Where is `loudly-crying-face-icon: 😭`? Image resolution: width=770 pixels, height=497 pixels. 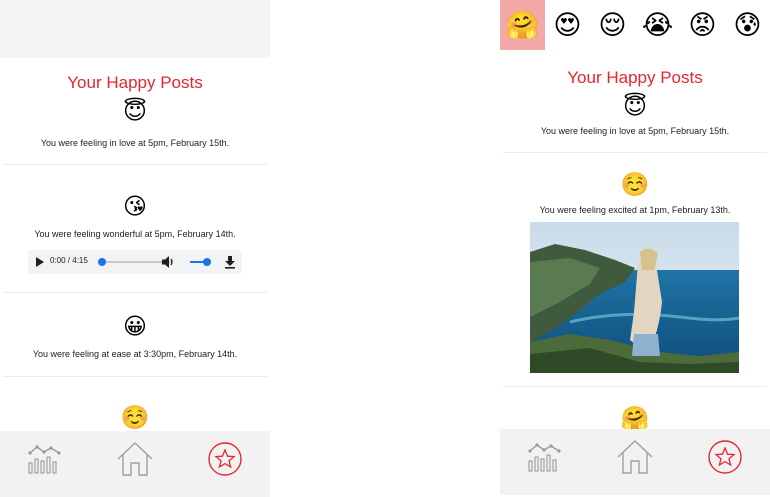 loudly-crying-face-icon: 😭 is located at coordinates (657, 25).